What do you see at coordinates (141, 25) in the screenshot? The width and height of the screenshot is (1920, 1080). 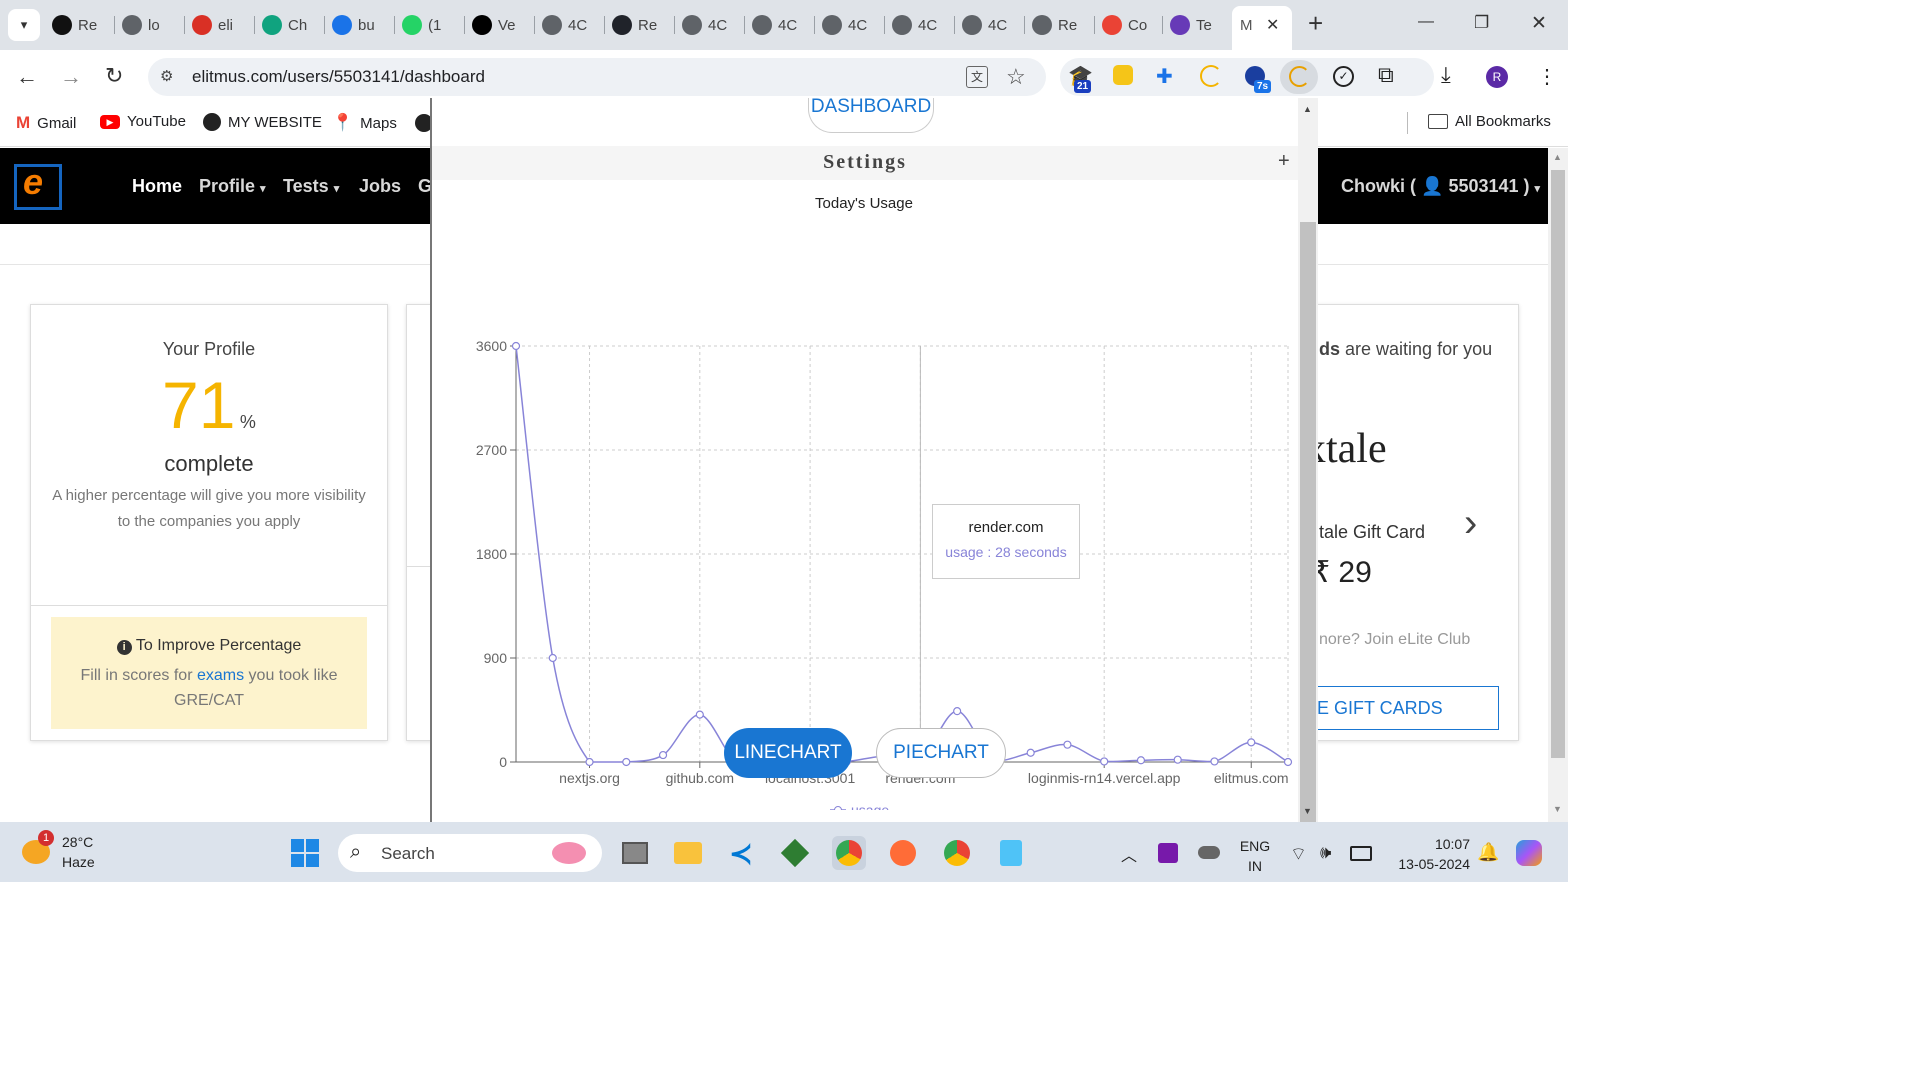 I see `tab-1: lo` at bounding box center [141, 25].